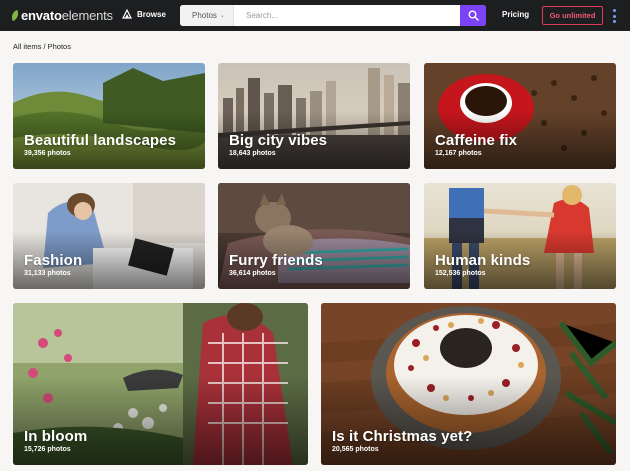 This screenshot has width=630, height=471. What do you see at coordinates (109, 236) in the screenshot?
I see `collection-card-fashion: Fashion 31,133 photos` at bounding box center [109, 236].